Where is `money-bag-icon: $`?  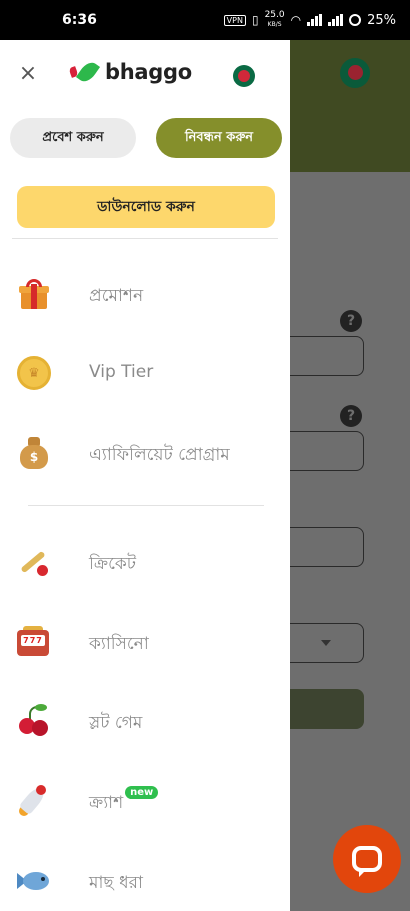
money-bag-icon: $ is located at coordinates (34, 453).